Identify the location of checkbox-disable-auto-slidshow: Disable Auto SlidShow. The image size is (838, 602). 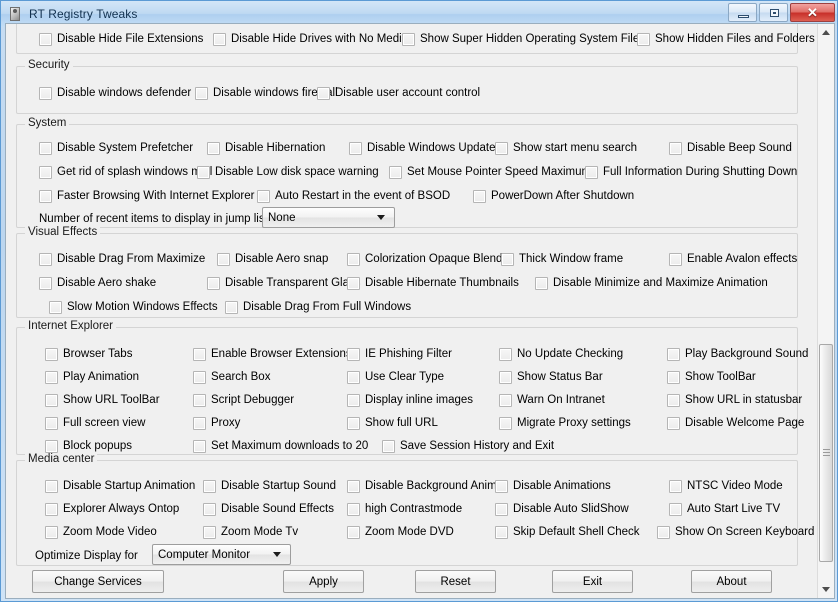
(562, 509).